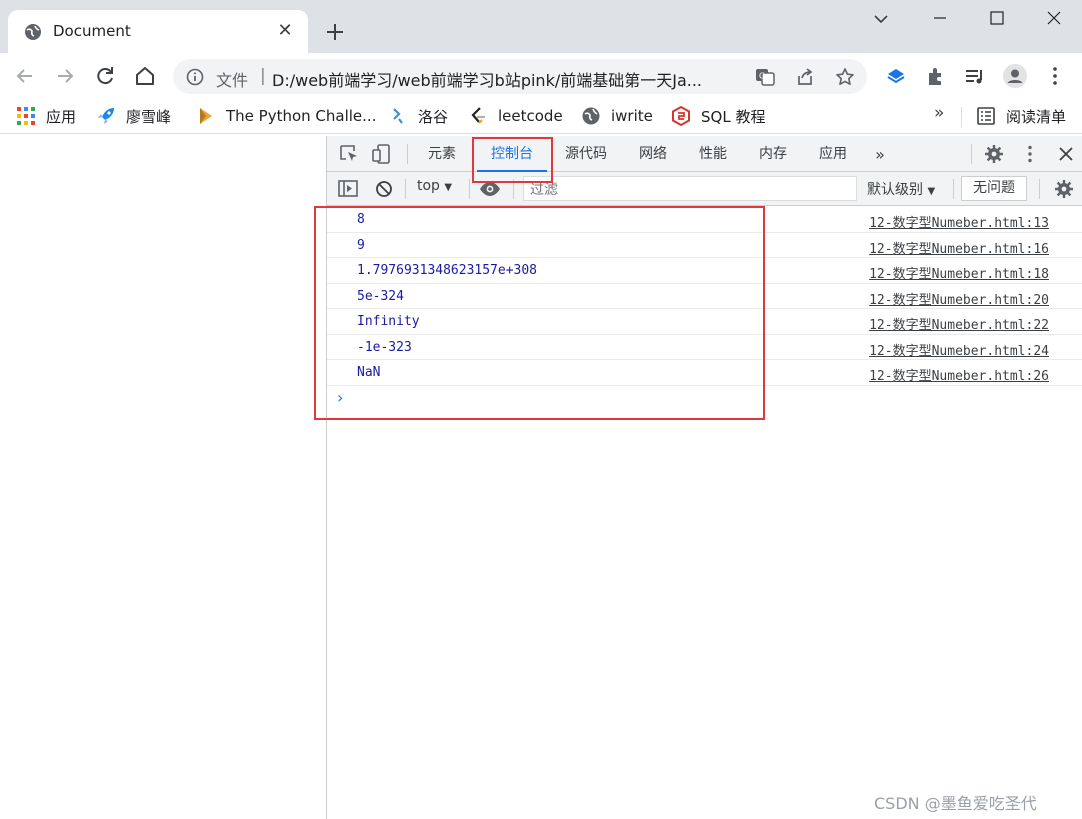  What do you see at coordinates (418, 116) in the screenshot?
I see `bookmark-luogu: 洛谷` at bounding box center [418, 116].